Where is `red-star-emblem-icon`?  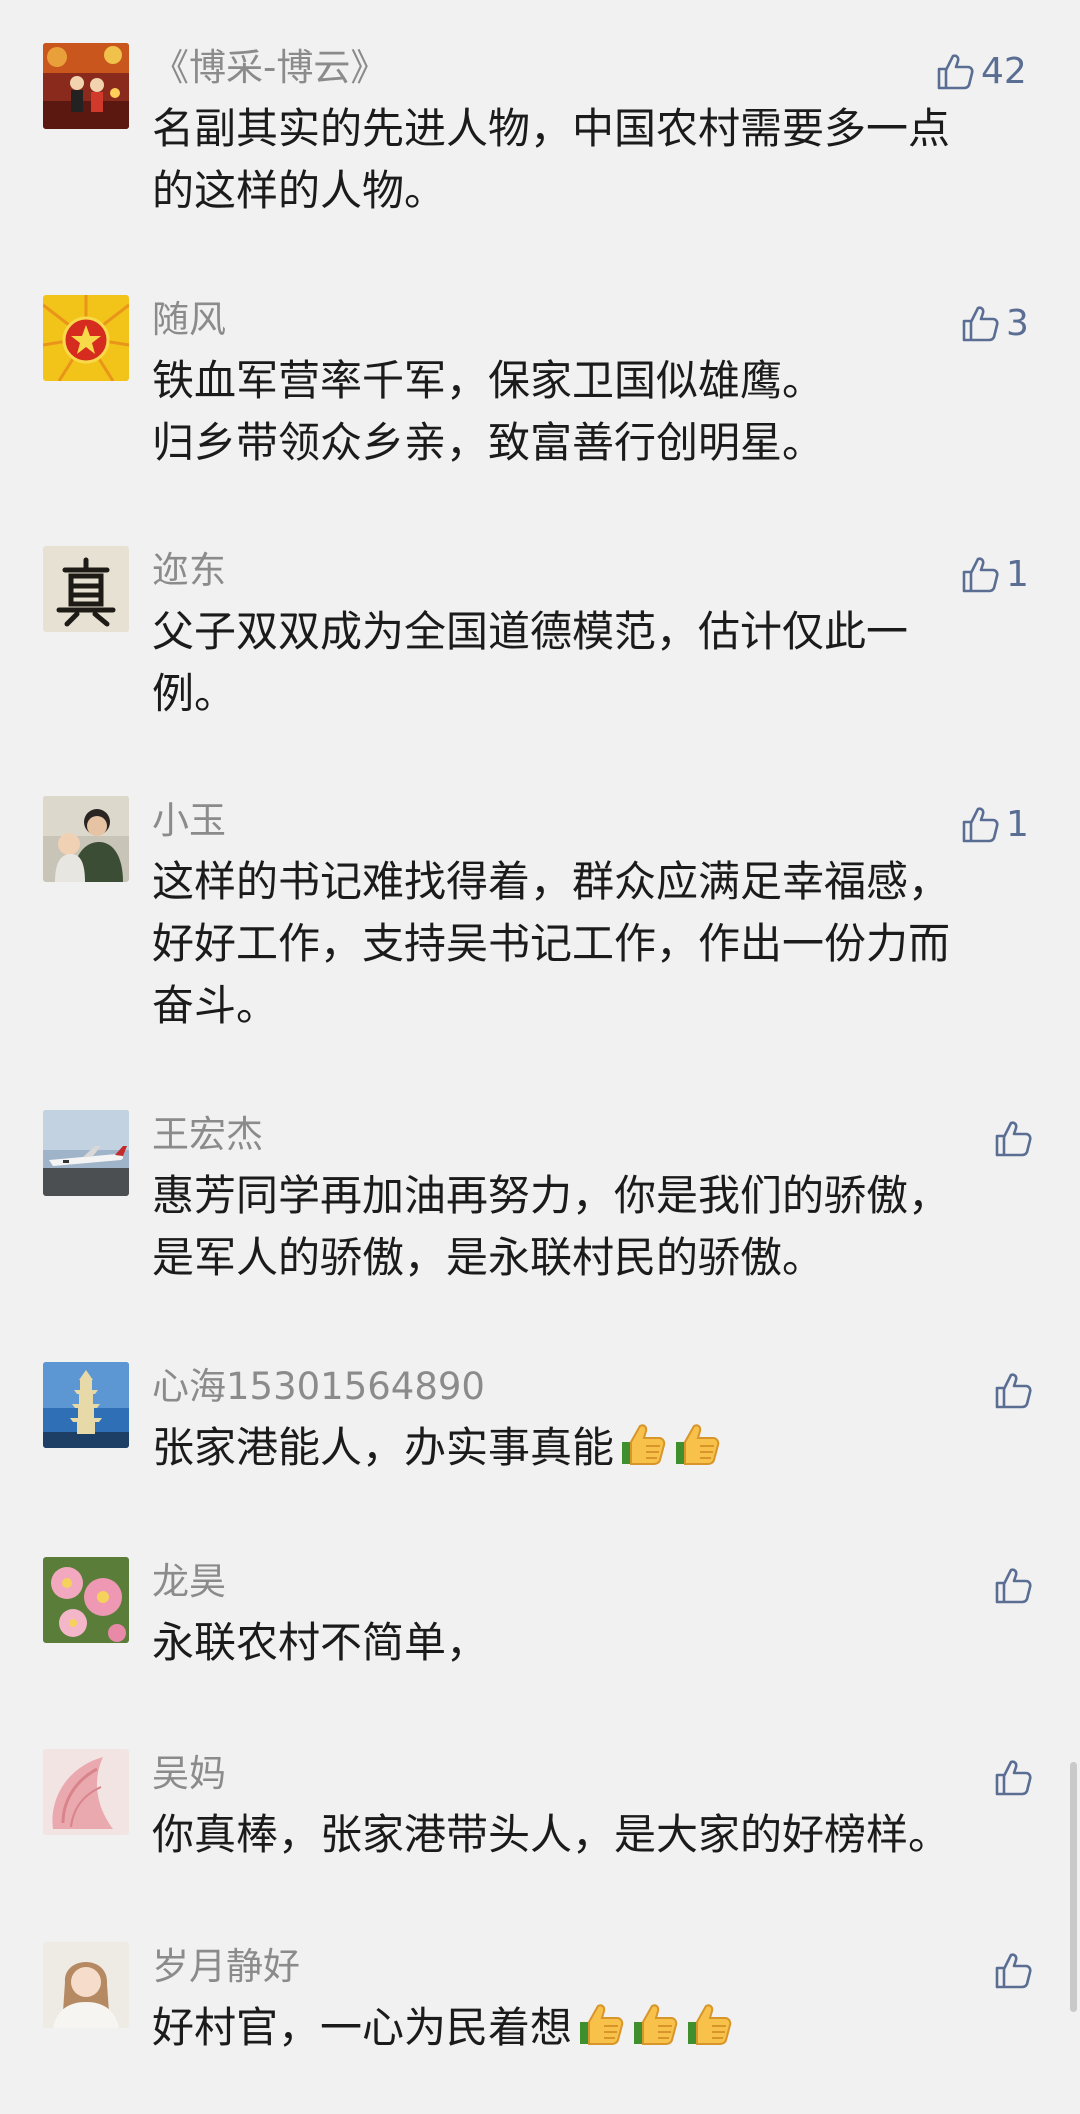
red-star-emblem-icon is located at coordinates (86, 338).